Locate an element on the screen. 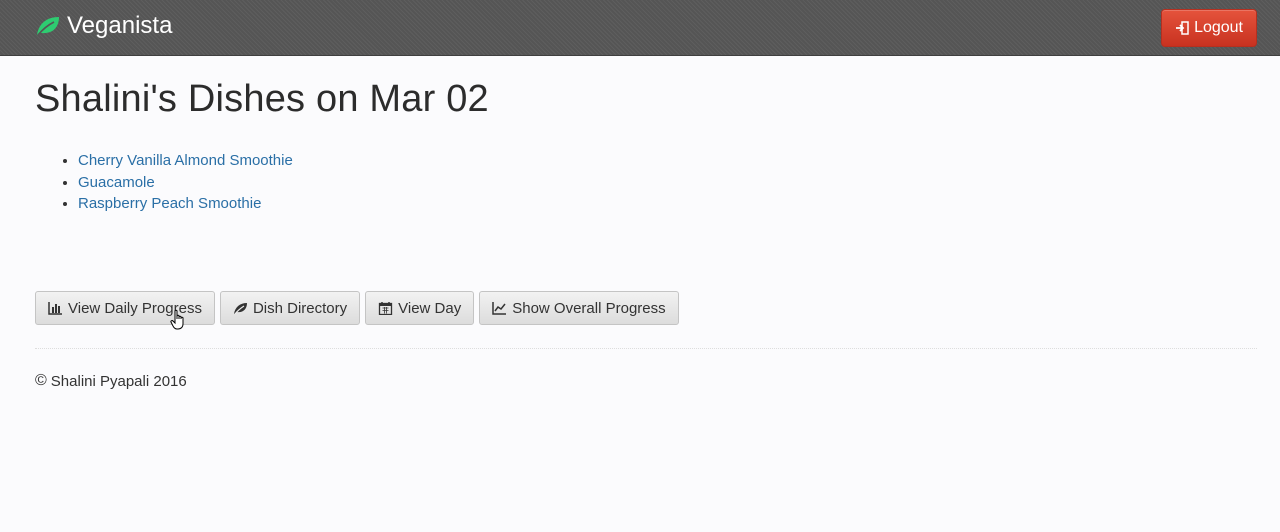 Image resolution: width=1280 pixels, height=532 pixels. page-title: Shalini's Dishes on Mar 02 is located at coordinates (262, 99).